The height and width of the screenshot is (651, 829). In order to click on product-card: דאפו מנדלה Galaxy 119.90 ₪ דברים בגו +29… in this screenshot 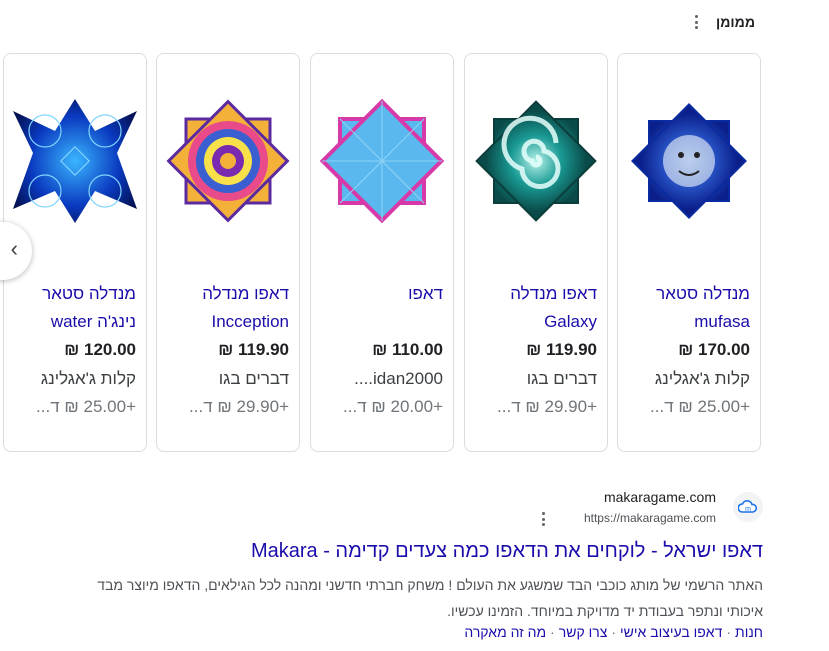, I will do `click(536, 252)`.